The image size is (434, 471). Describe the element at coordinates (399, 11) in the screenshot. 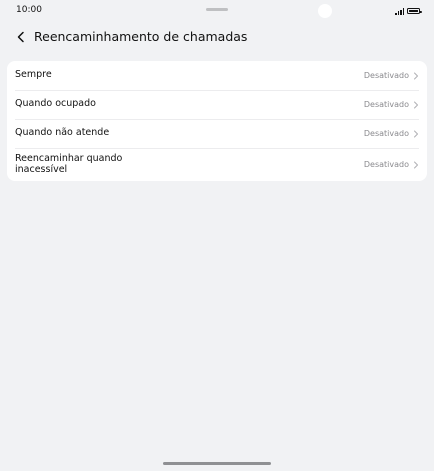

I see `signal-icon` at that location.